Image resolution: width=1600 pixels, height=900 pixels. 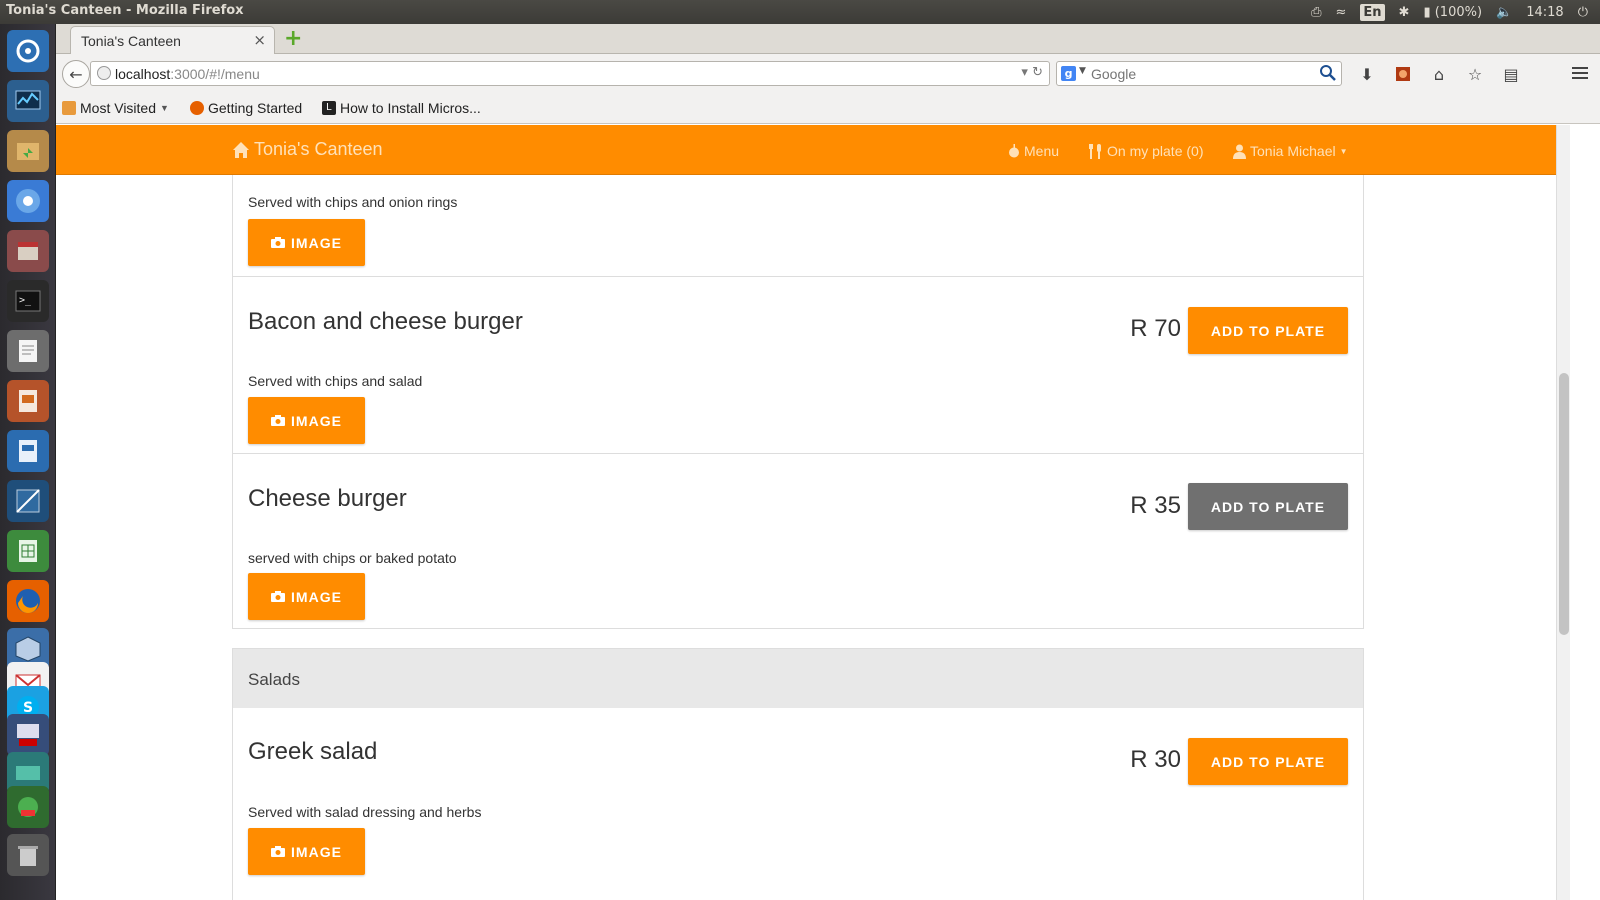 I want to click on firefox-small-icon, so click(x=197, y=108).